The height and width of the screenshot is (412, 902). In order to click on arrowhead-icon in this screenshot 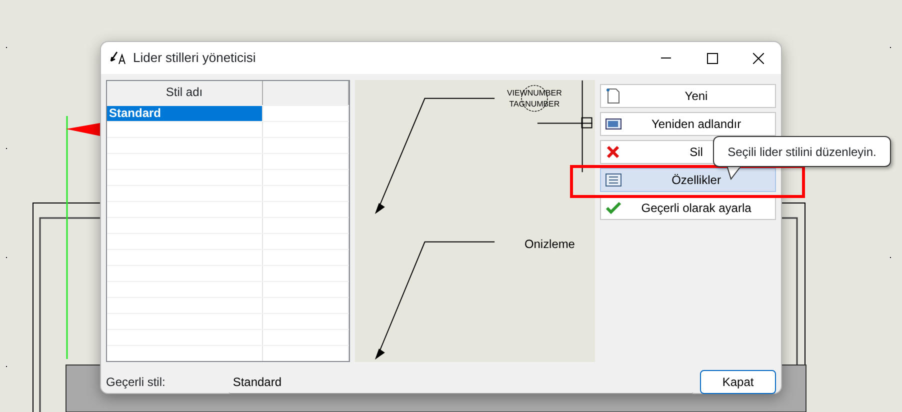, I will do `click(83, 129)`.